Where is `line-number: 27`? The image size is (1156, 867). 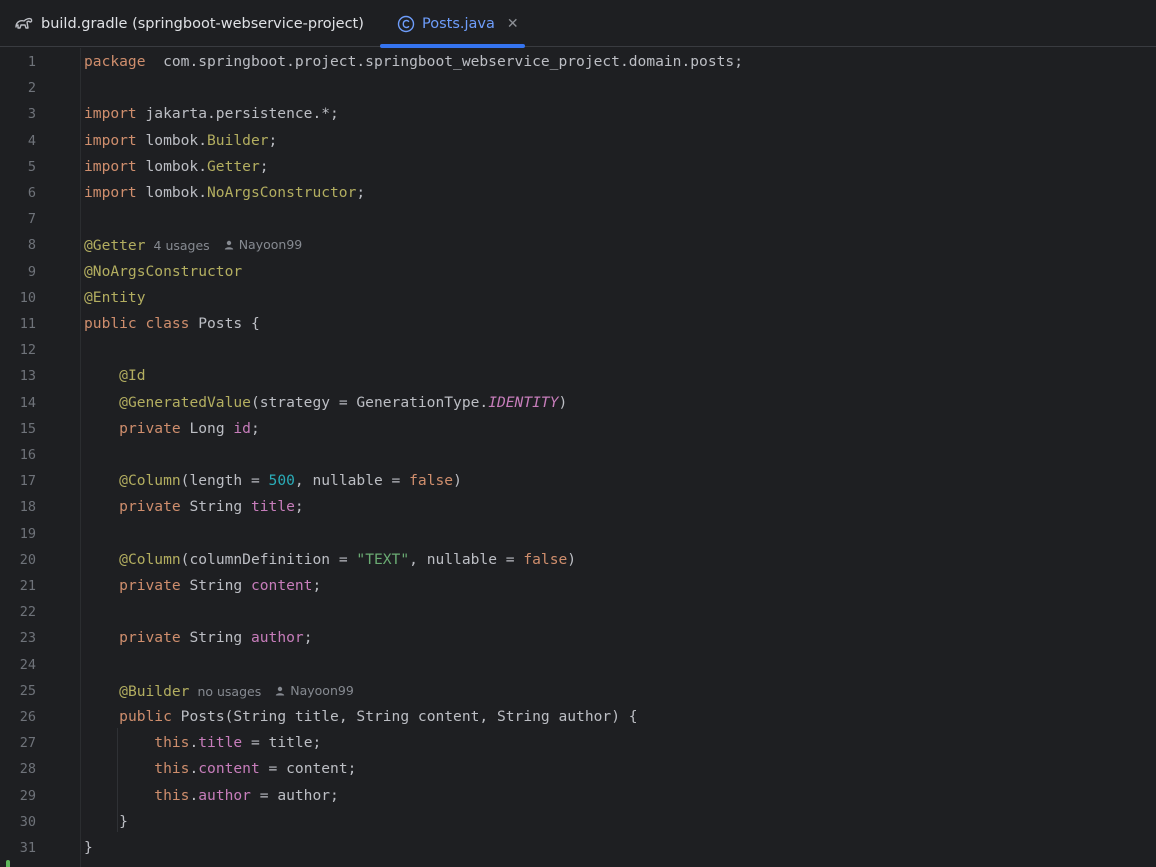
line-number: 27 is located at coordinates (27, 743).